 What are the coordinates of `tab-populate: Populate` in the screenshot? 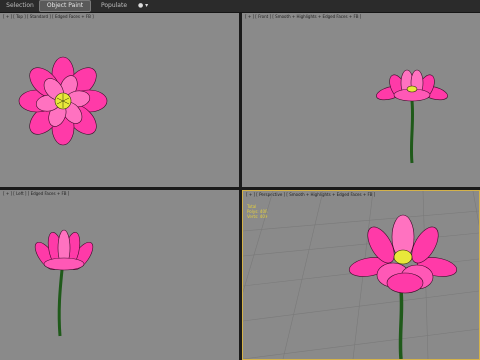 It's located at (114, 6).